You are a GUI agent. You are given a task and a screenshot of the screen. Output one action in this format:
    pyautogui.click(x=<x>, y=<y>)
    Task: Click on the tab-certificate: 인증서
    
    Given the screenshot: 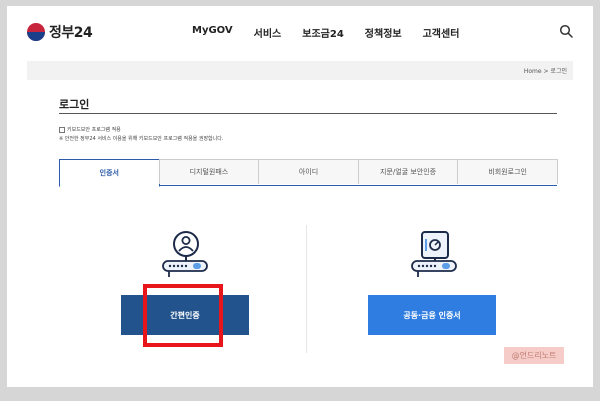 What is the action you would take?
    pyautogui.click(x=109, y=173)
    